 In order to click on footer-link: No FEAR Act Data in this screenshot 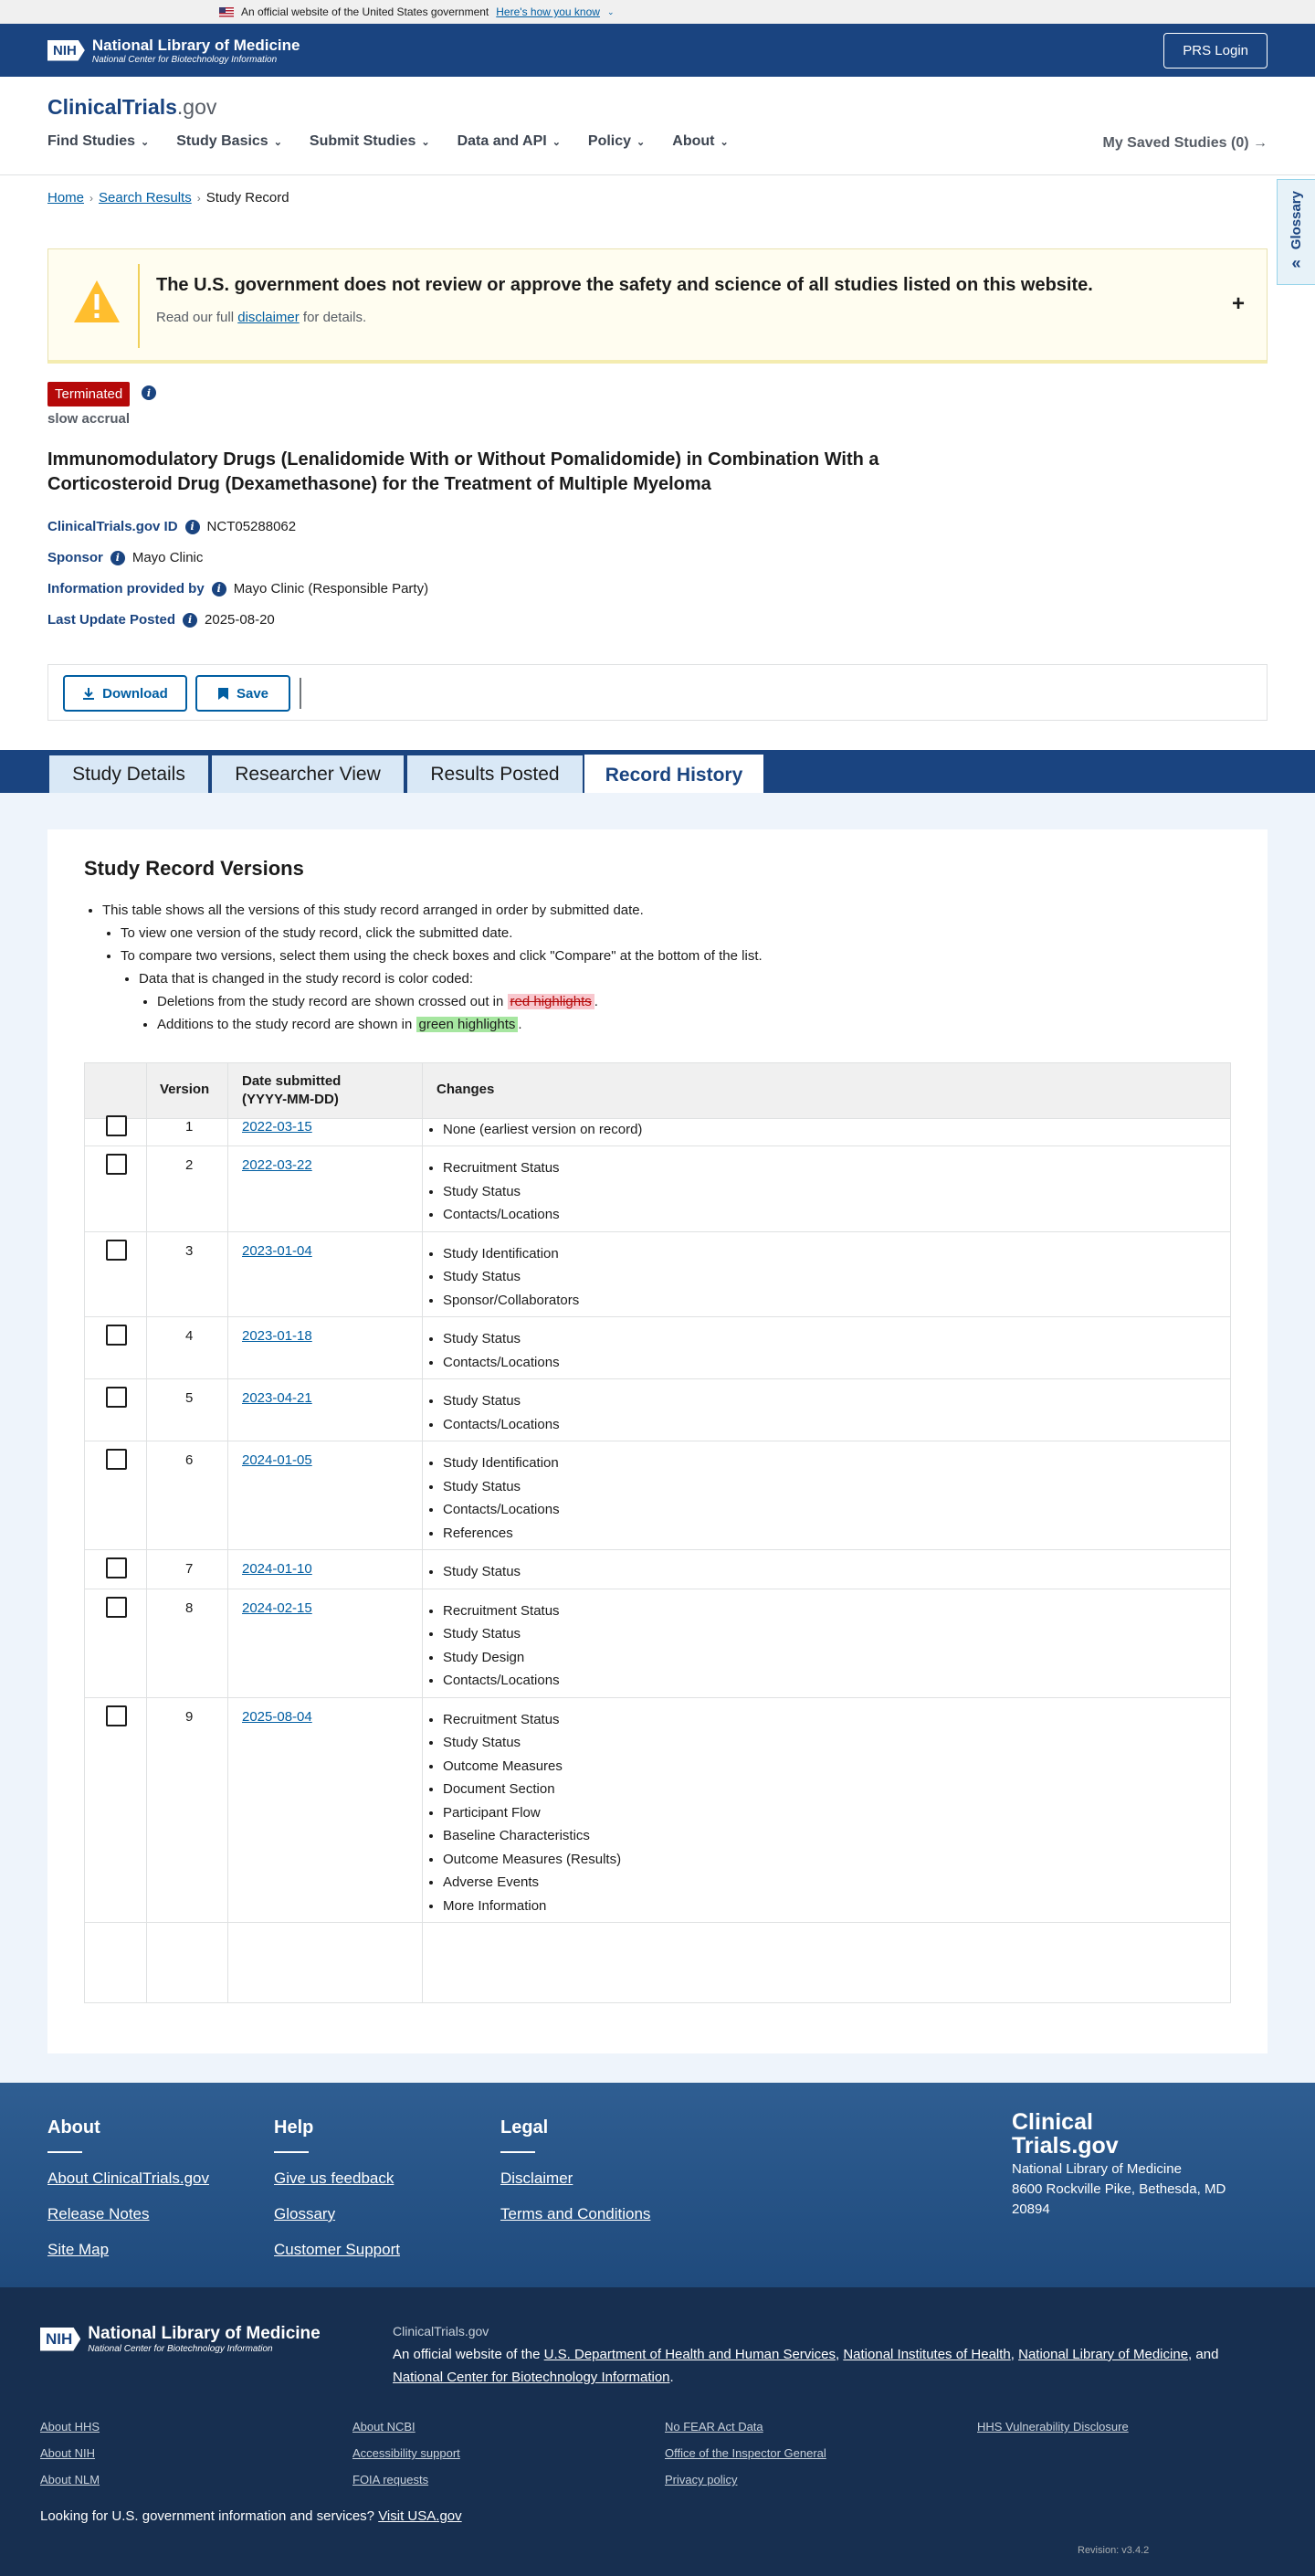, I will do `click(745, 2426)`.